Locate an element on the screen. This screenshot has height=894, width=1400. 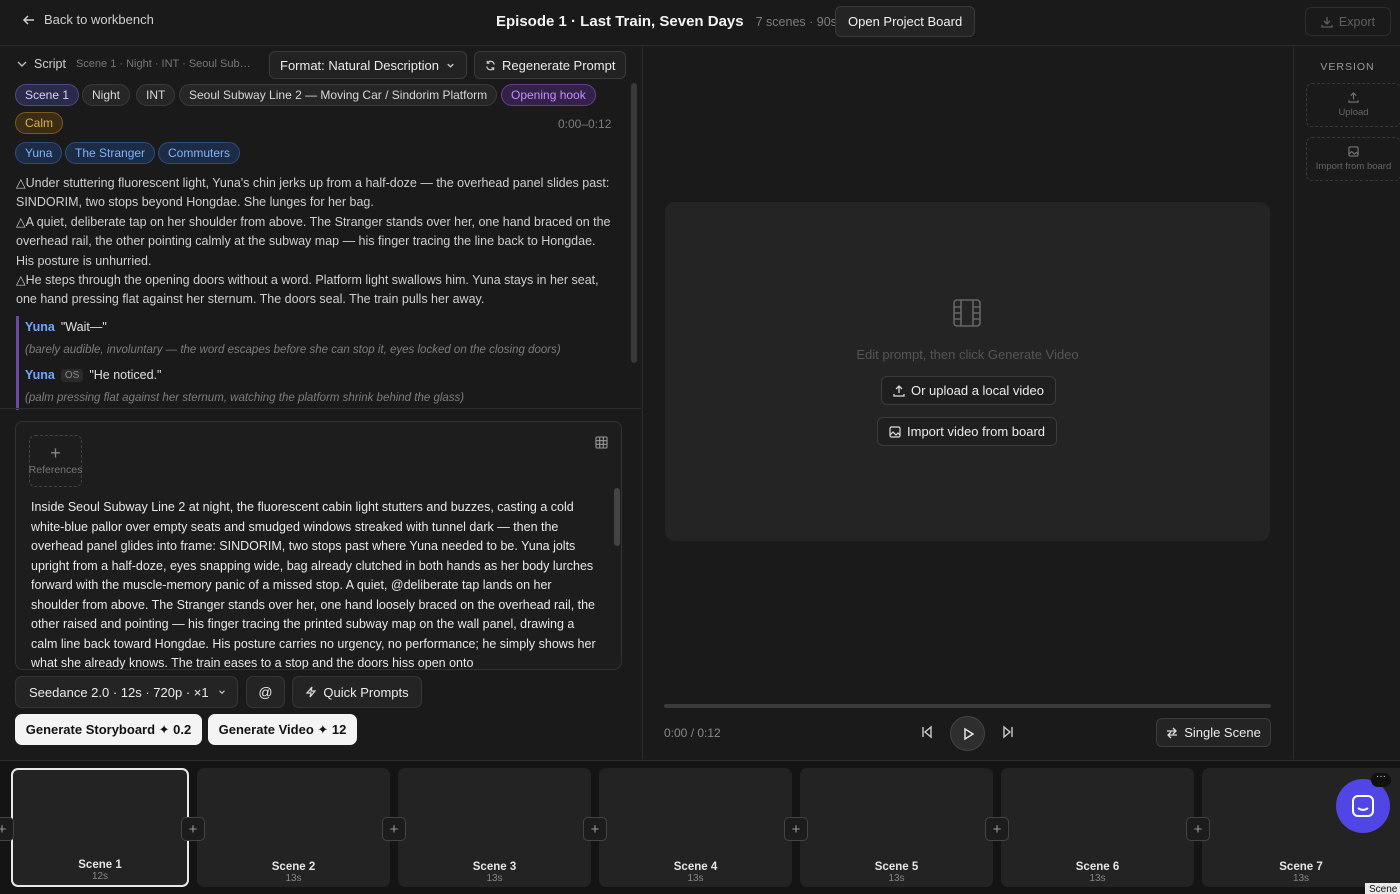
dialogue-line: Yuna "Wait—" is located at coordinates (320, 327).